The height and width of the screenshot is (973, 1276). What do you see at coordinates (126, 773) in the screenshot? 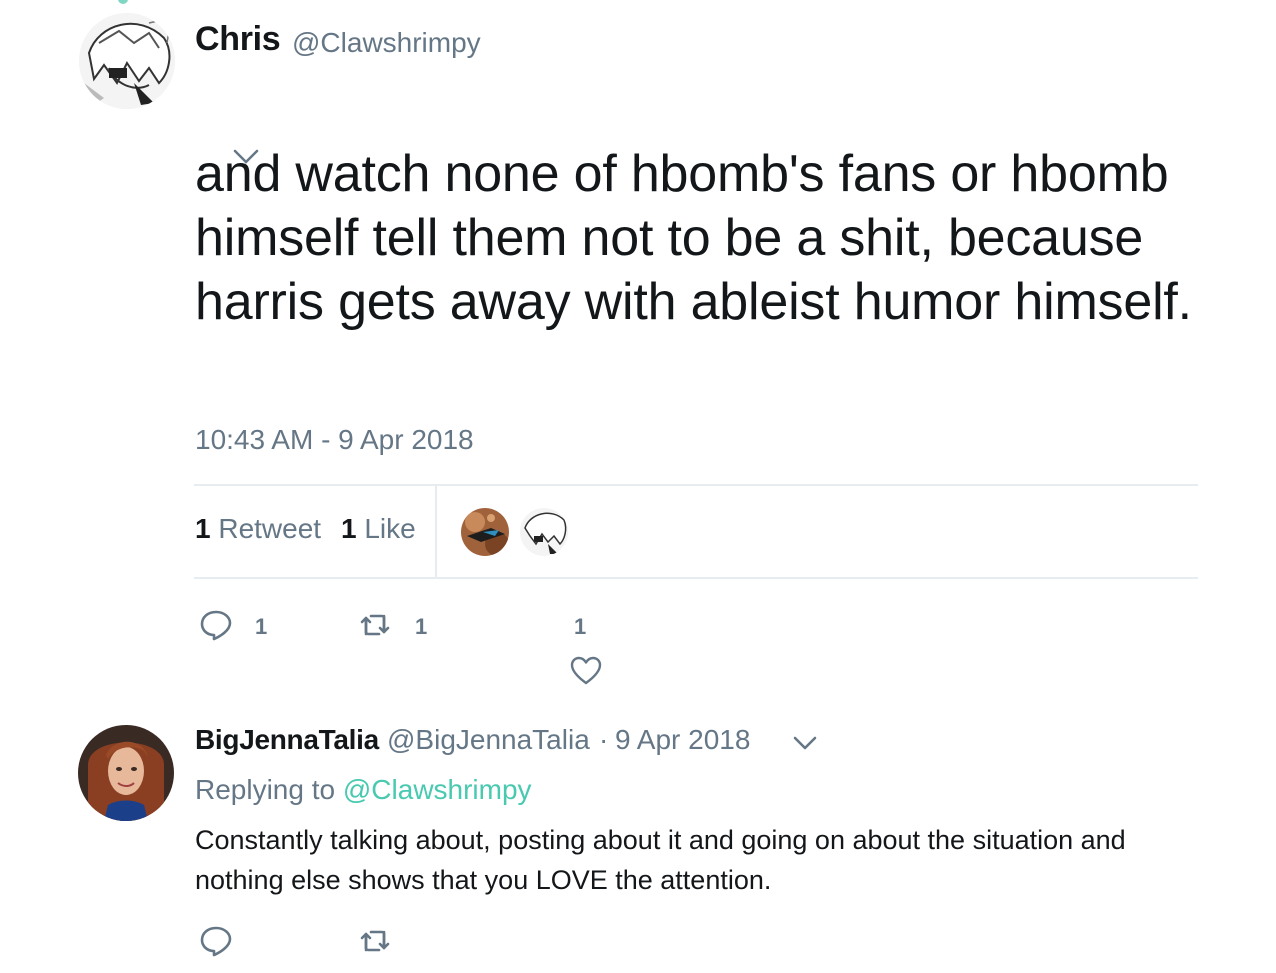
I see `reply-author-avatar` at bounding box center [126, 773].